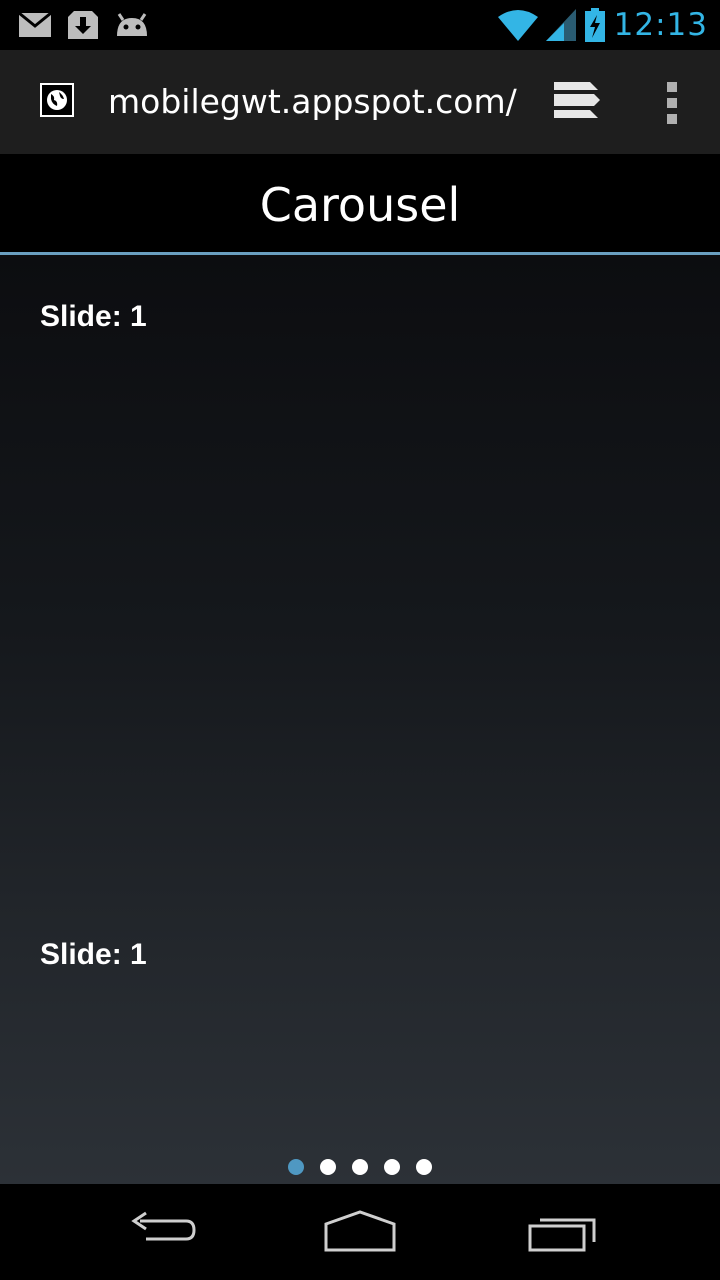 The image size is (720, 1280). What do you see at coordinates (660, 25) in the screenshot?
I see `clock: 12:13` at bounding box center [660, 25].